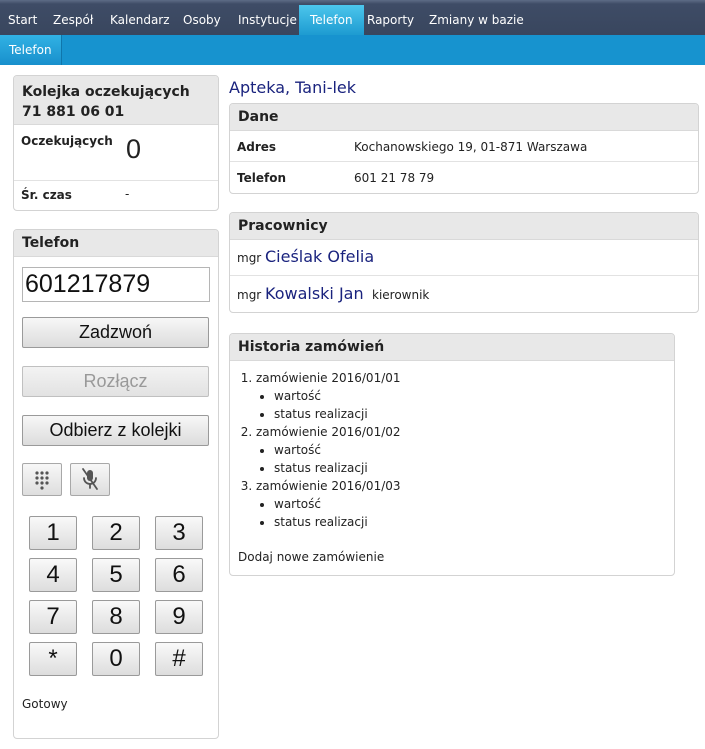 This screenshot has width=705, height=749. What do you see at coordinates (476, 20) in the screenshot?
I see `nav-zmiany-w-bazie: Zmiany w bazie` at bounding box center [476, 20].